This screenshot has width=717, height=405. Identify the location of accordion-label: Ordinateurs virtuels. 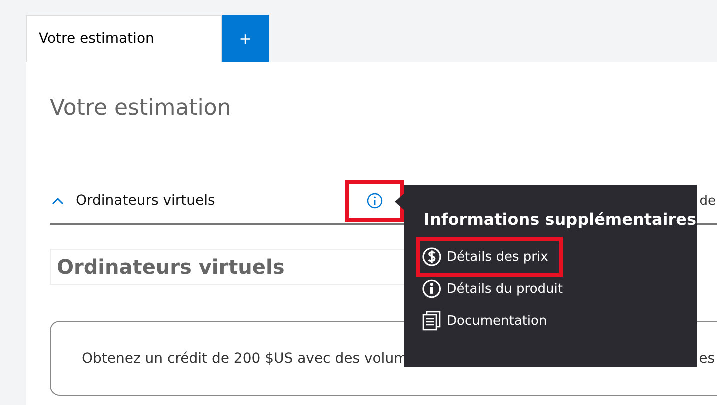
(146, 201).